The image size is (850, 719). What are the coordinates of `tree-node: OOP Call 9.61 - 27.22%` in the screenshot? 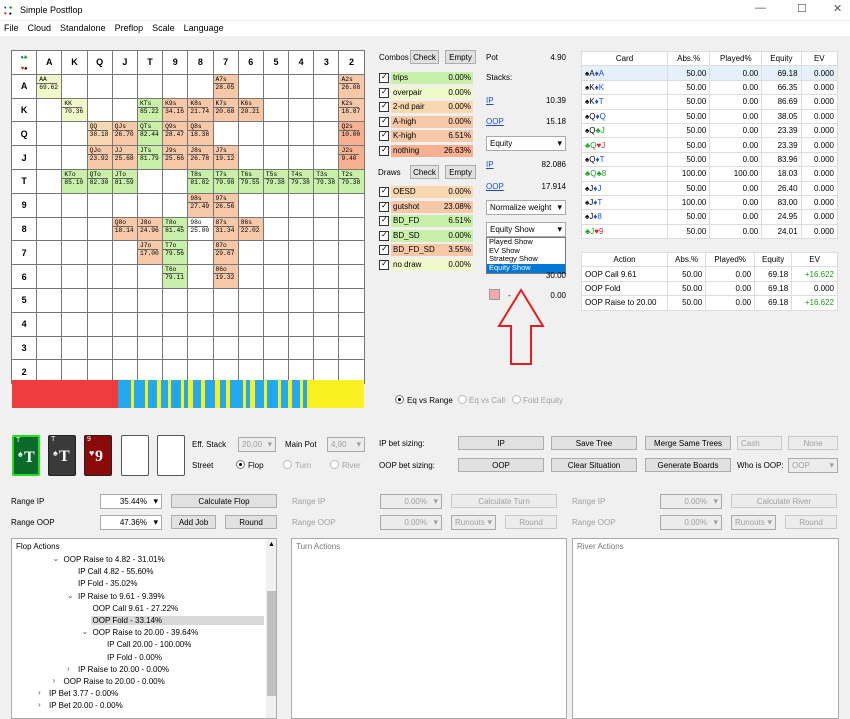 It's located at (136, 608).